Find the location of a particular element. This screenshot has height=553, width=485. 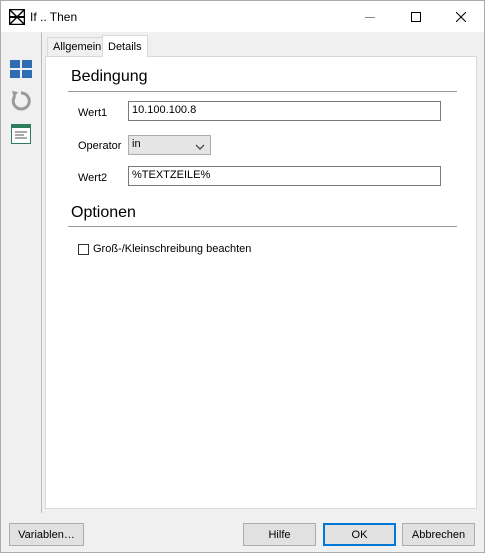

options-divider is located at coordinates (262, 226).